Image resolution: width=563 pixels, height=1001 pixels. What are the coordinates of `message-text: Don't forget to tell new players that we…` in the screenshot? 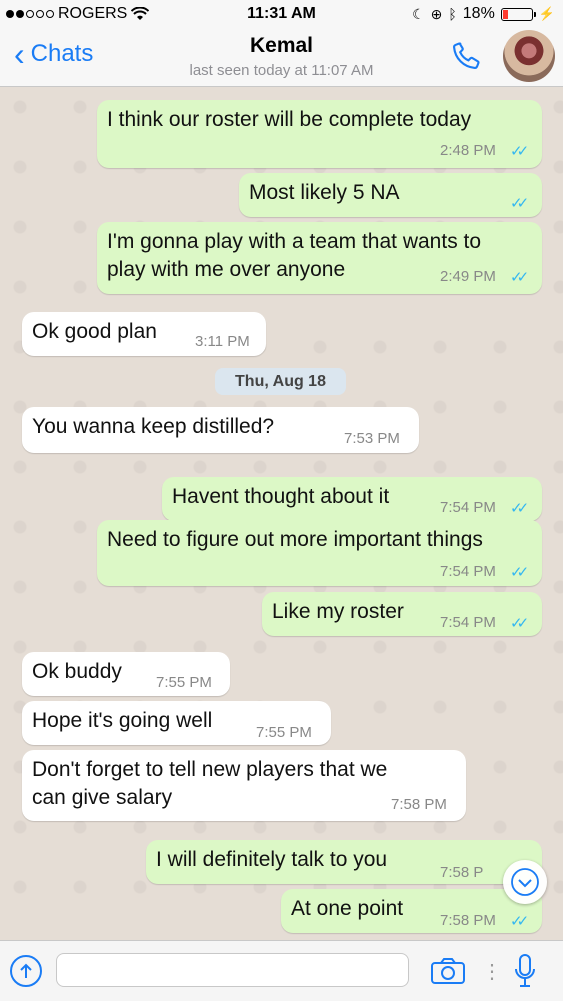 It's located at (210, 783).